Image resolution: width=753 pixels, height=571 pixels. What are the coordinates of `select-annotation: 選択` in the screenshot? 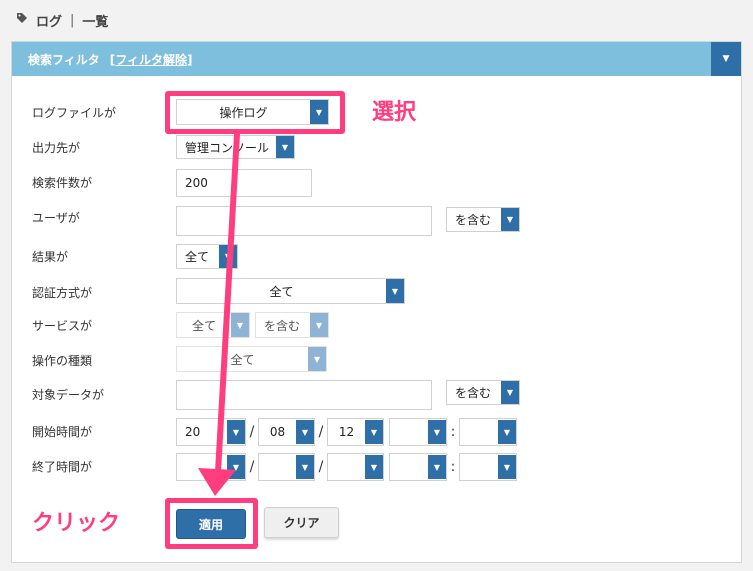 It's located at (394, 112).